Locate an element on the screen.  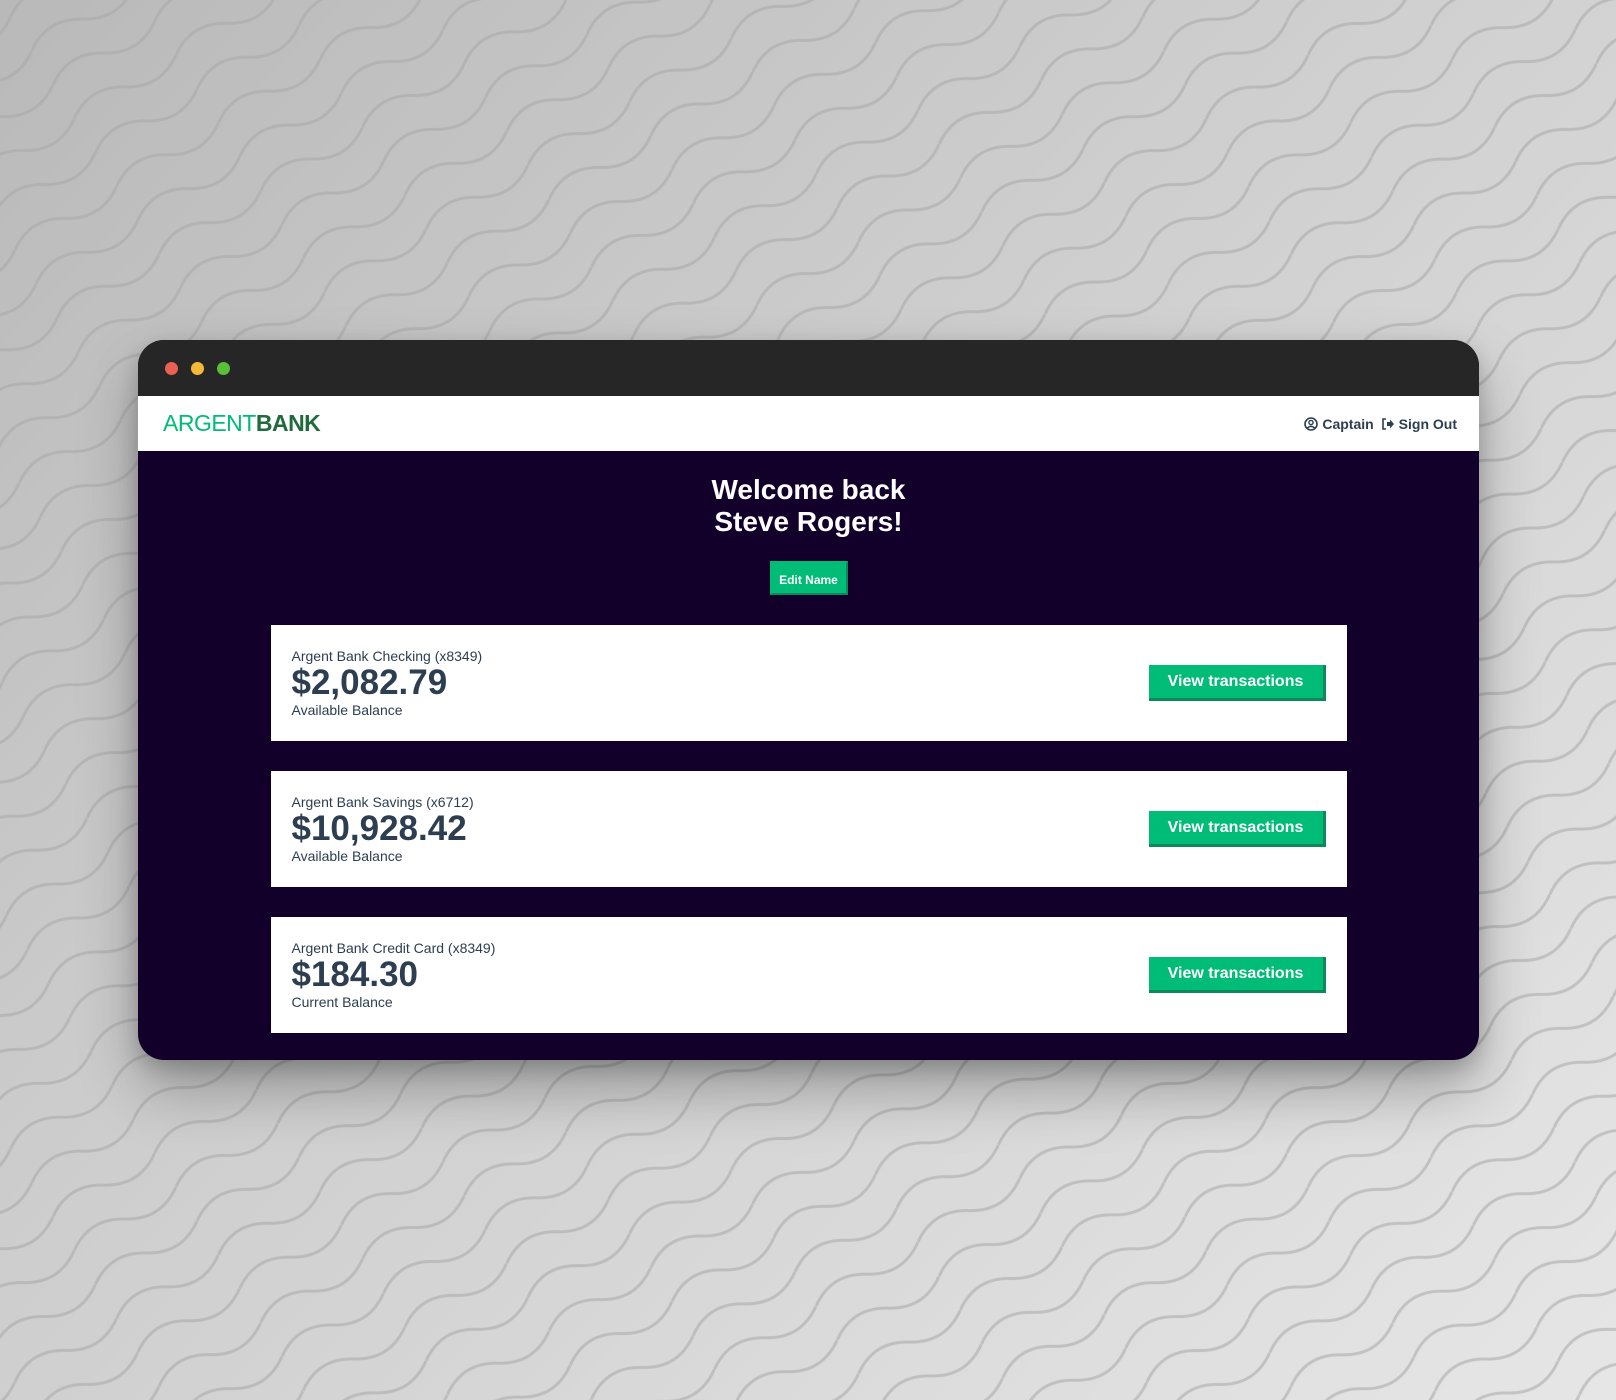
main-navbar: ARGENT BANK Captain Sign Out is located at coordinates (808, 423).